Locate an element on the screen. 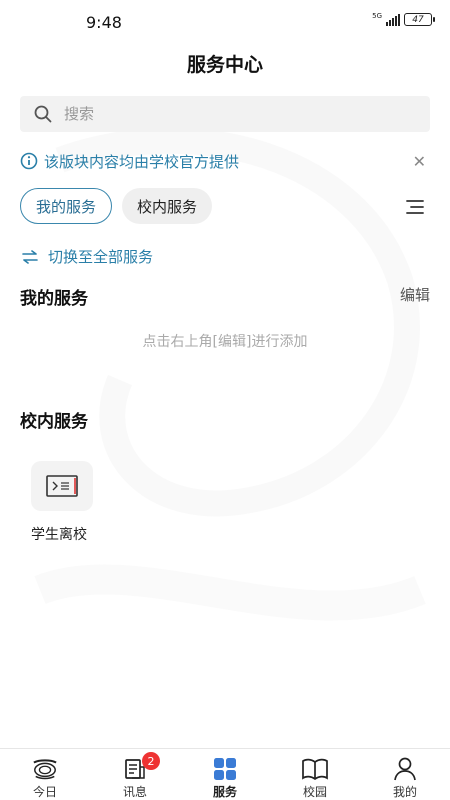  status-time: 9:48 is located at coordinates (104, 22).